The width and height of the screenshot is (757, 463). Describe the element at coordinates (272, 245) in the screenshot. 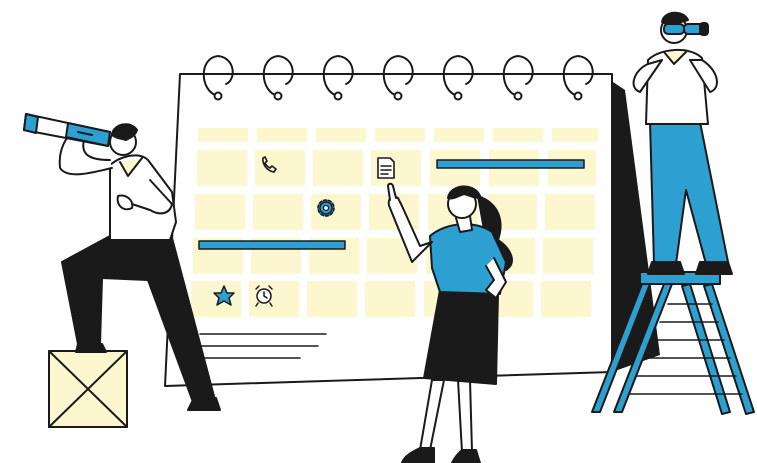

I see `event-bar-left` at that location.